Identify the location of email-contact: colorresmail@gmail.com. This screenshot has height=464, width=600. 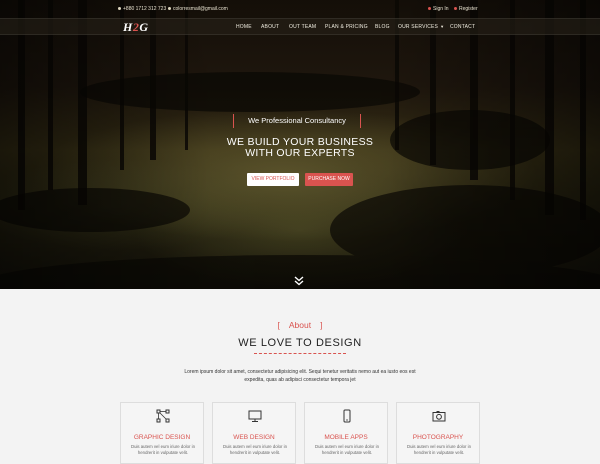
(198, 9).